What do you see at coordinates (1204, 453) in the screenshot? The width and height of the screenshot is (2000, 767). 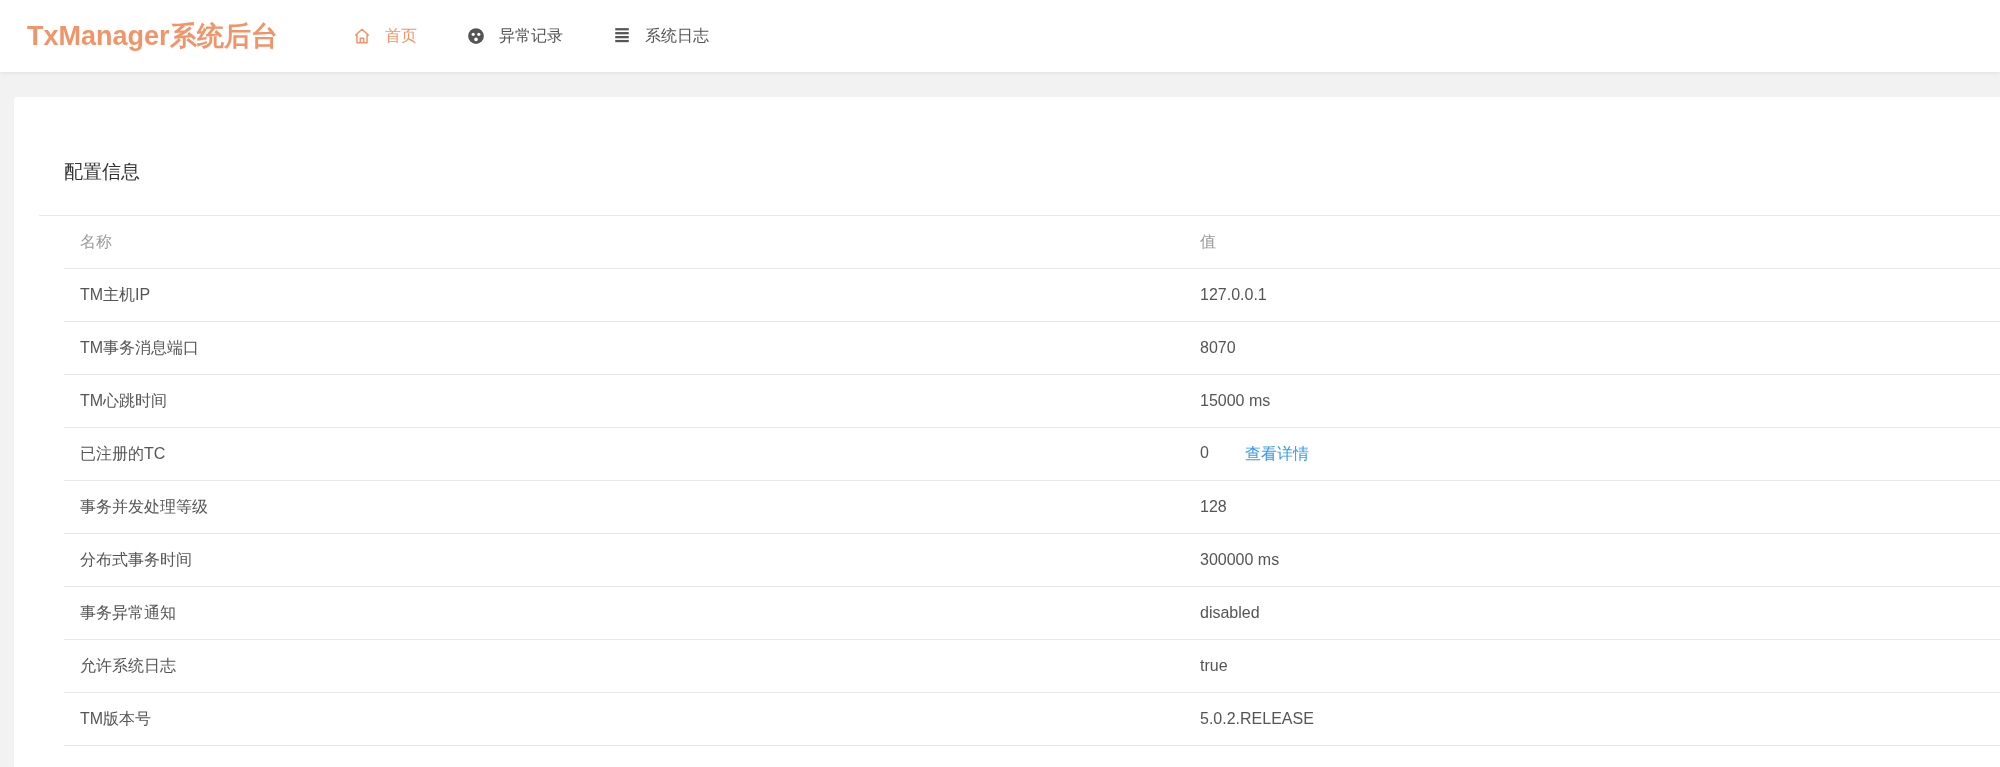 I see `table-cell-text: 0` at bounding box center [1204, 453].